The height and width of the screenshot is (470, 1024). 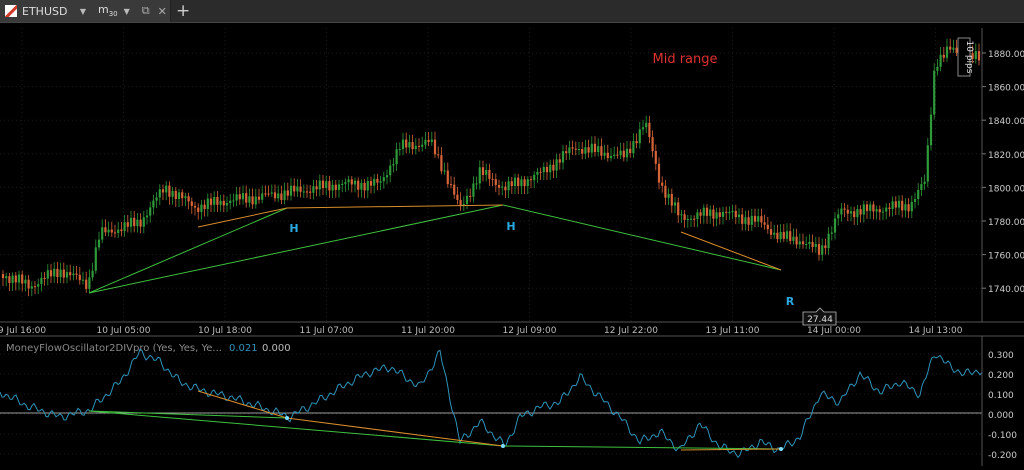 What do you see at coordinates (124, 331) in the screenshot?
I see `time-tick-label: 10 Jul 05:00` at bounding box center [124, 331].